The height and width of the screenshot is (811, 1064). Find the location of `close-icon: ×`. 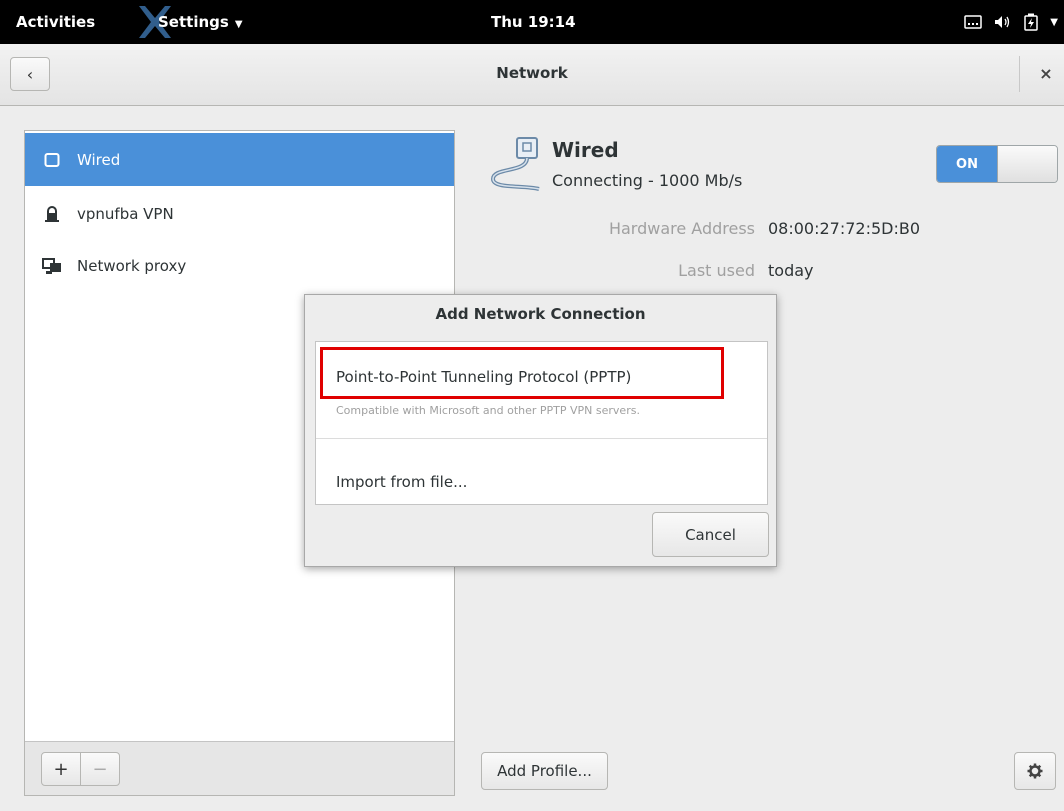

close-icon: × is located at coordinates (1046, 73).